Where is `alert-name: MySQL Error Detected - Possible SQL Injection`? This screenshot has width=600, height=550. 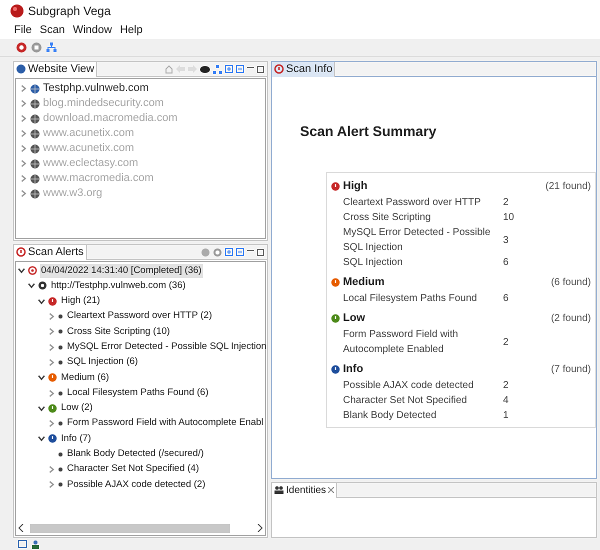 alert-name: MySQL Error Detected - Possible SQL Injection is located at coordinates (417, 240).